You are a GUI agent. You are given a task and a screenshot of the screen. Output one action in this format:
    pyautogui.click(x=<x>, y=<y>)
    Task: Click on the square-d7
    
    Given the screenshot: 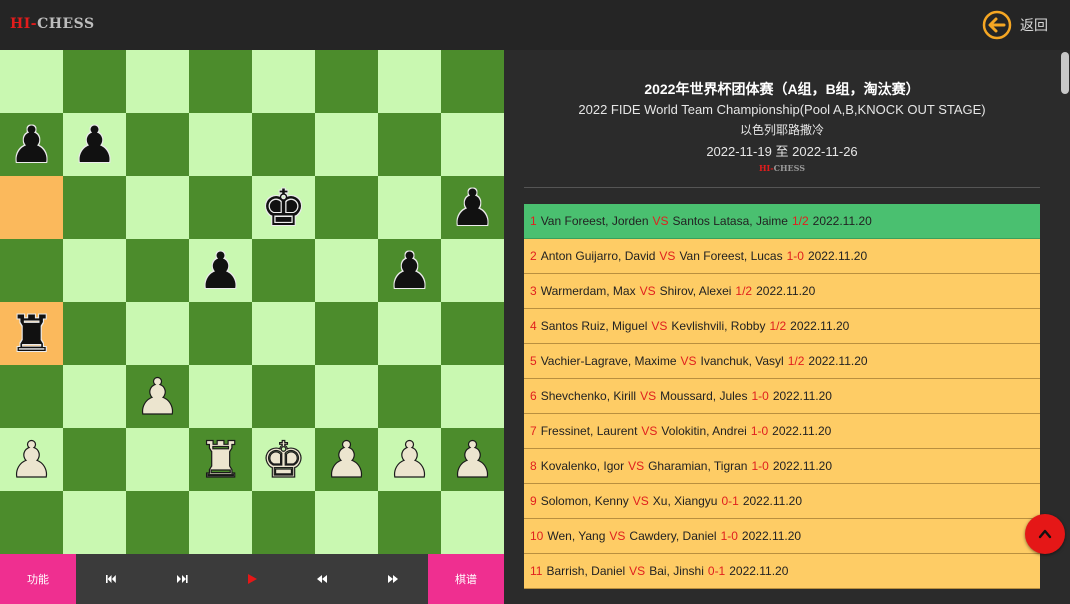 What is the action you would take?
    pyautogui.click(x=220, y=144)
    